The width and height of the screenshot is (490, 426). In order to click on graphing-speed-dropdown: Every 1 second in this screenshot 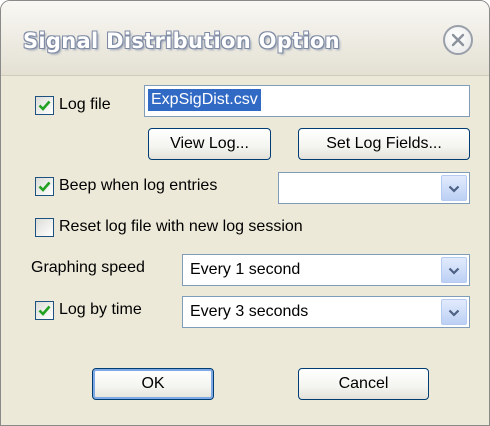, I will do `click(326, 270)`.